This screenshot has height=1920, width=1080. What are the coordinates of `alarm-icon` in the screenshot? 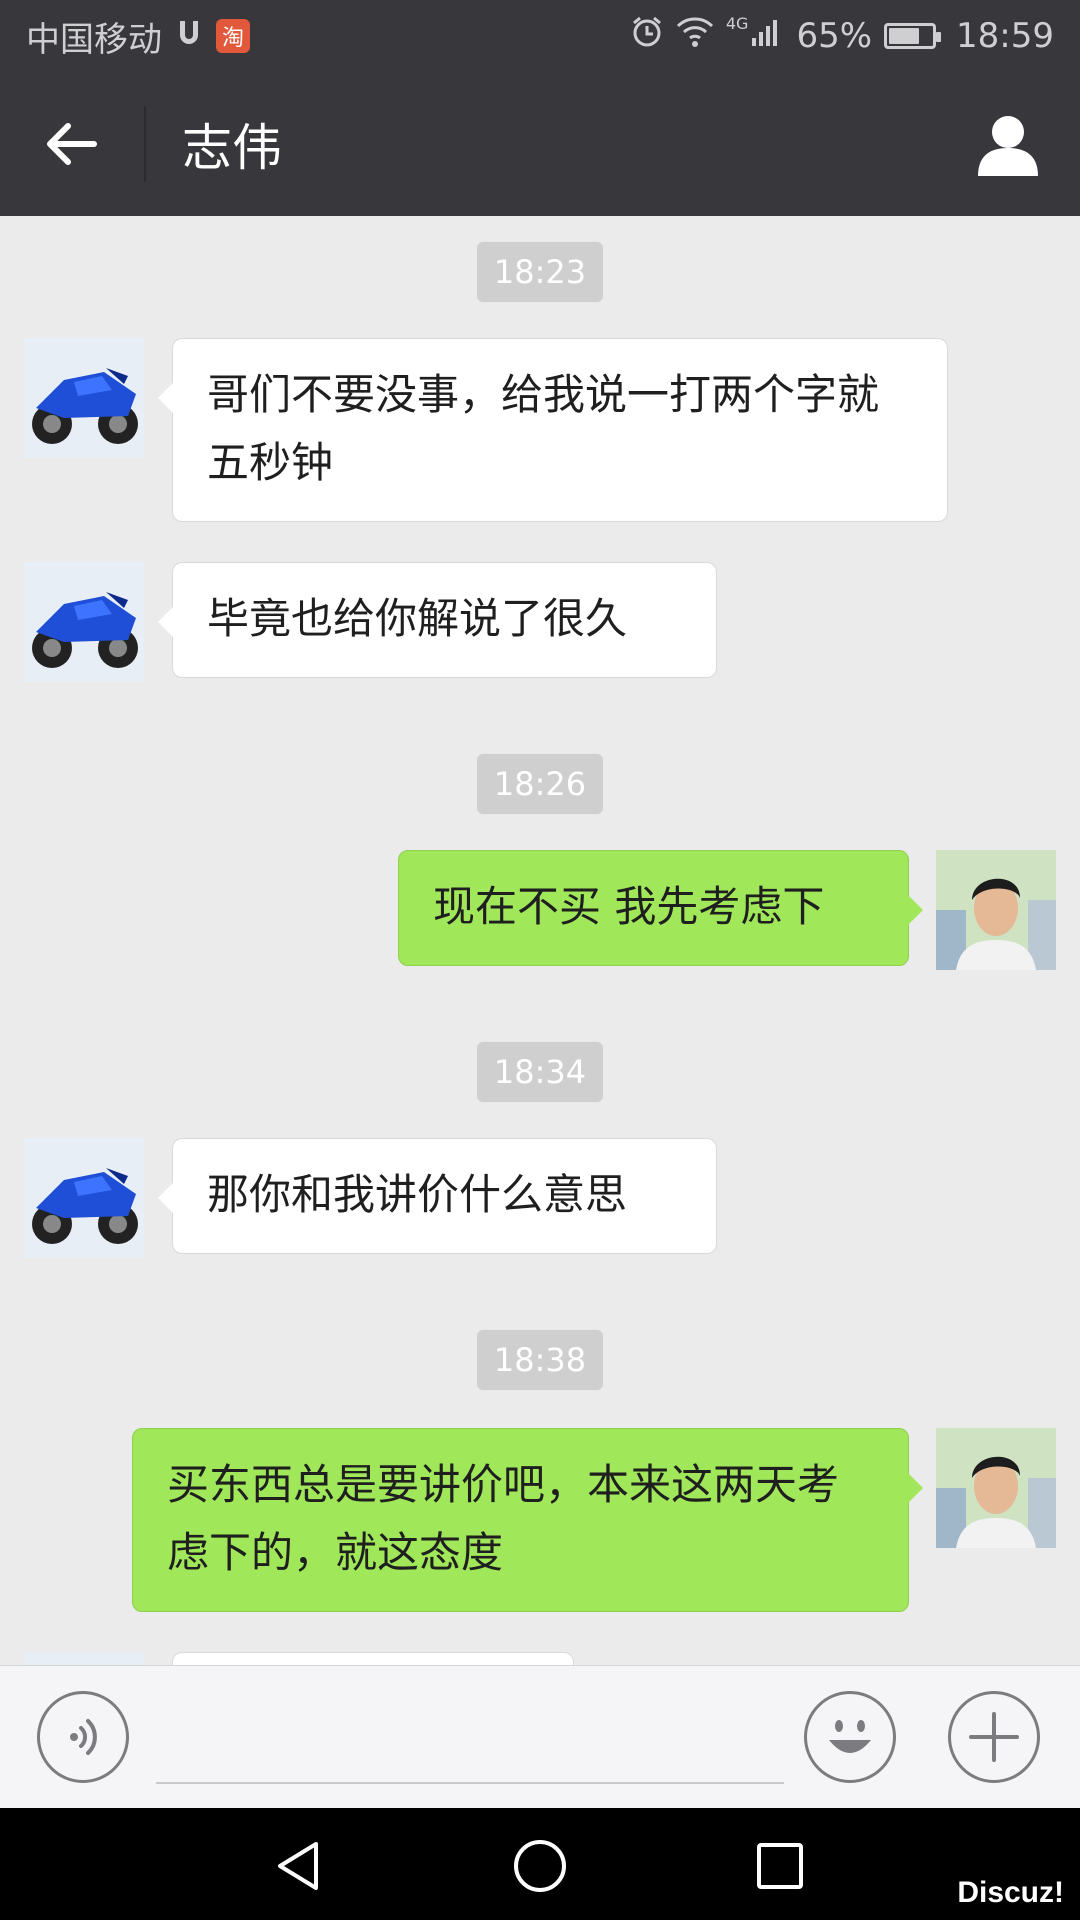 It's located at (647, 36).